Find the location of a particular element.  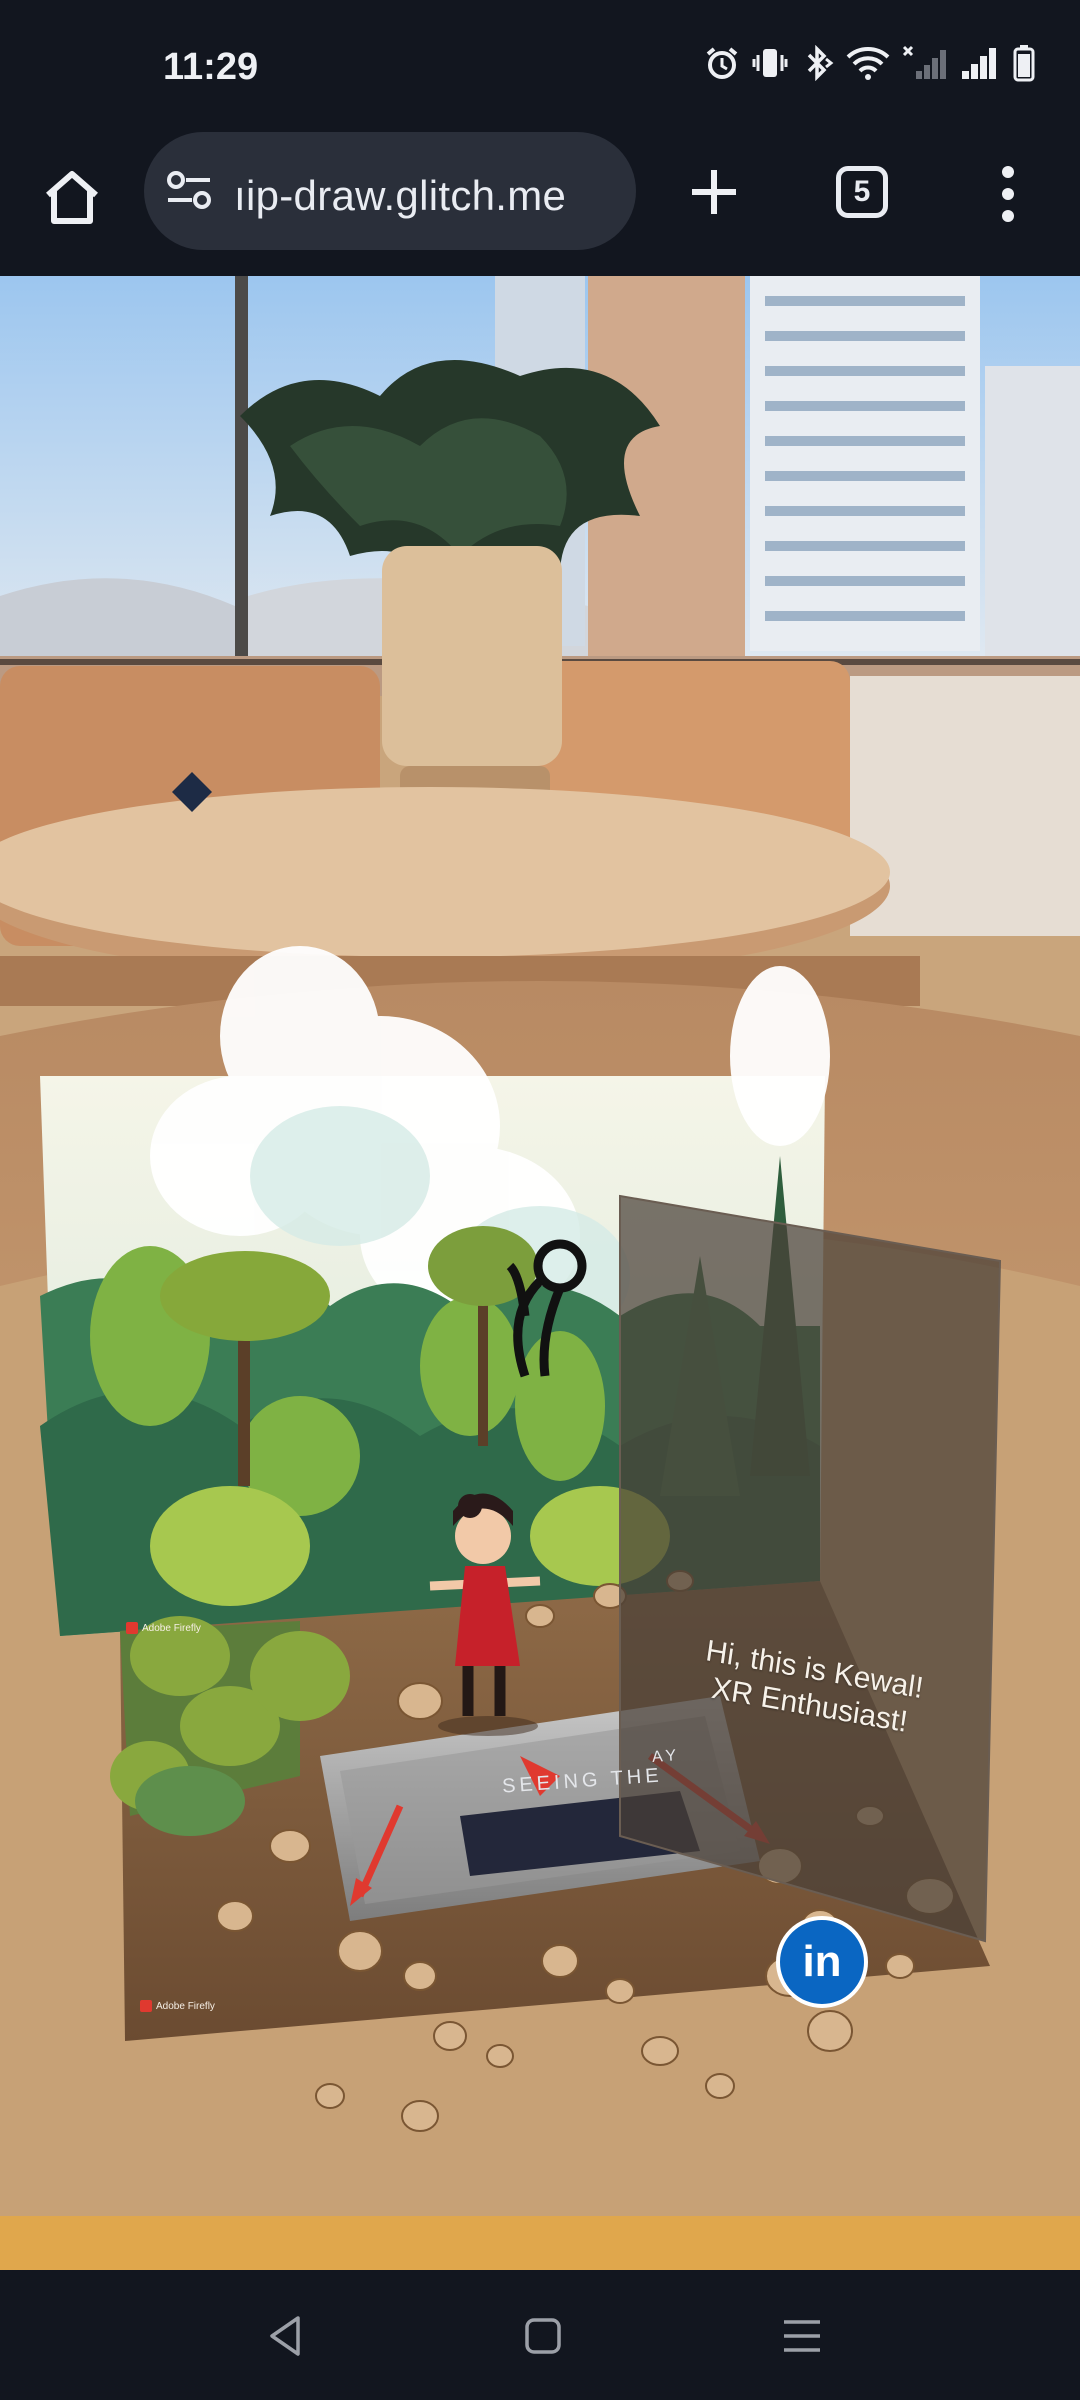

status-bar: 11:29 is located at coordinates (540, 64).